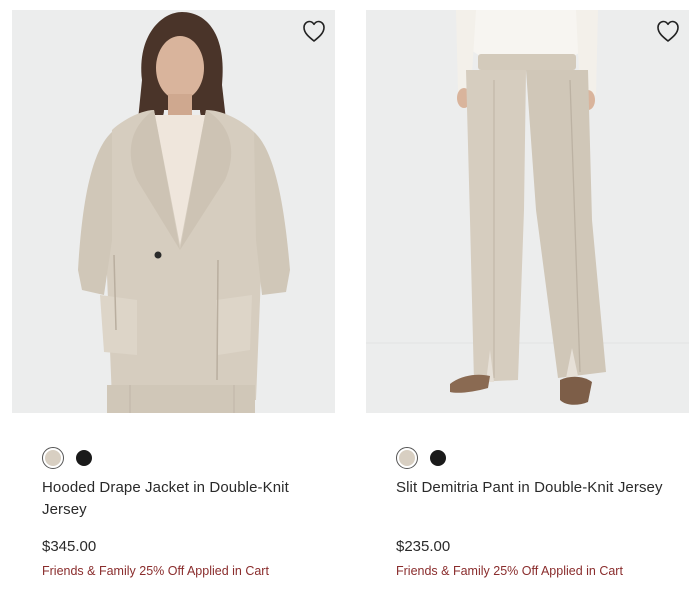 This screenshot has height=592, width=697. I want to click on product-price: $235.00, so click(423, 546).